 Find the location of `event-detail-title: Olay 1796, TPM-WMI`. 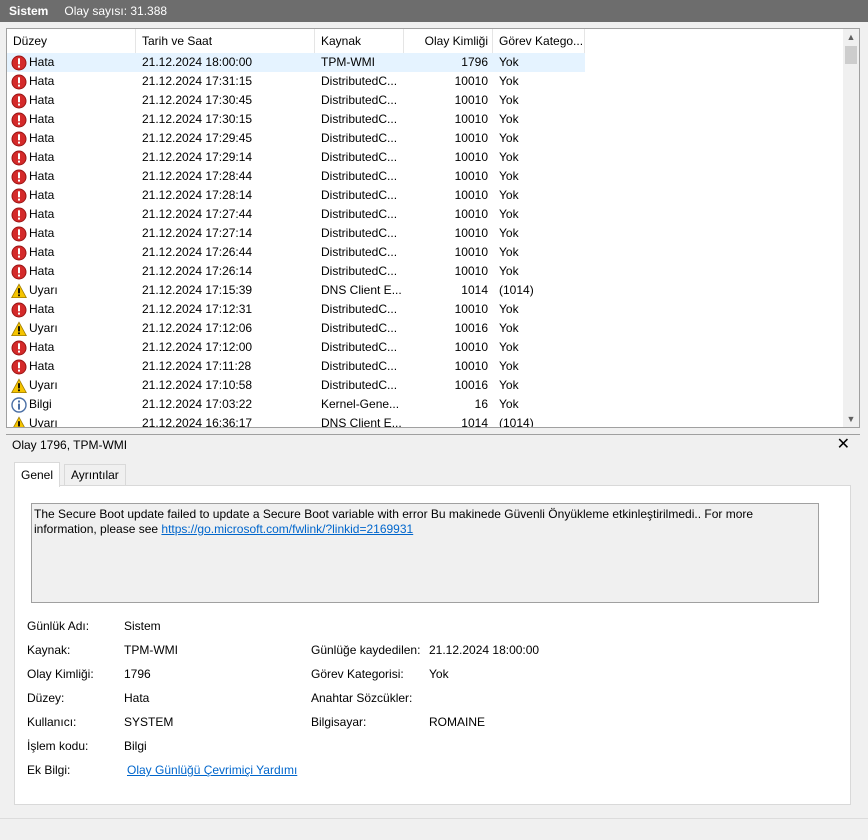

event-detail-title: Olay 1796, TPM-WMI is located at coordinates (70, 445).